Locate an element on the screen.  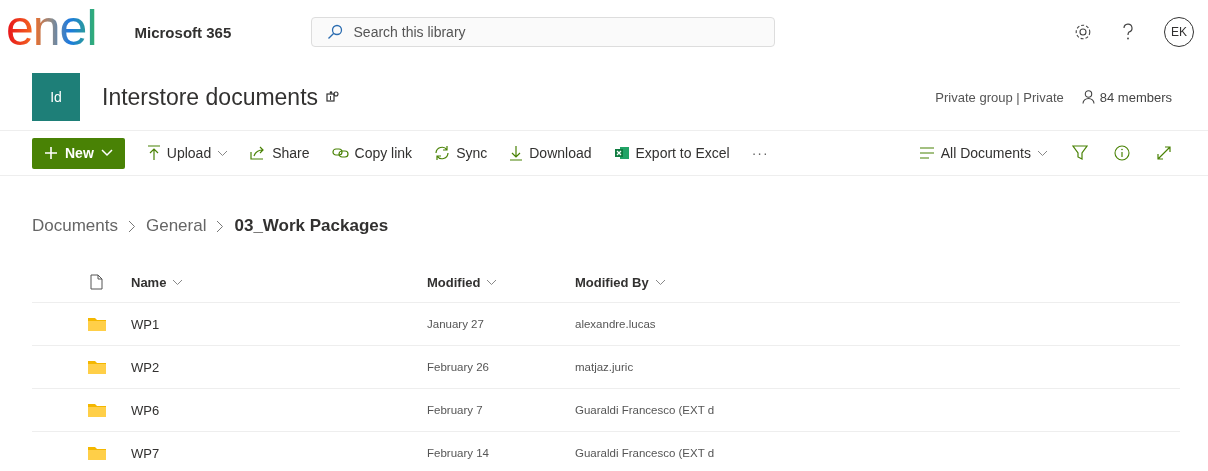
breadcrumb-link: 03_Work Packages is located at coordinates (311, 226).